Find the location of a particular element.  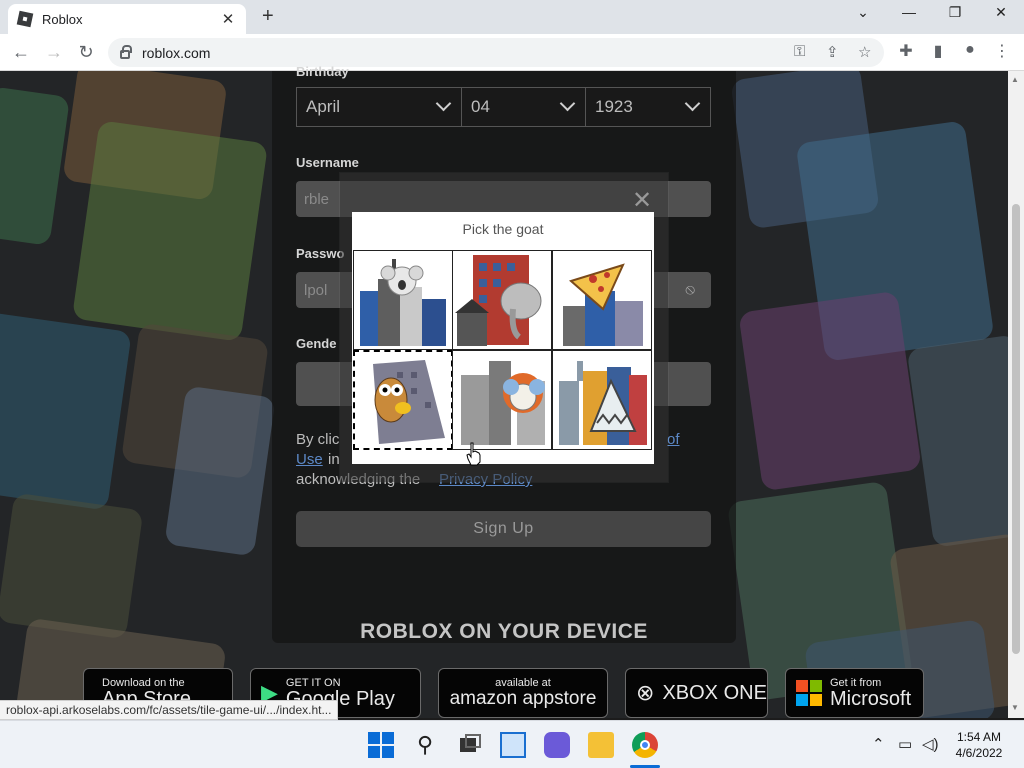

clock-date: 4/6/2022 is located at coordinates (979, 753).